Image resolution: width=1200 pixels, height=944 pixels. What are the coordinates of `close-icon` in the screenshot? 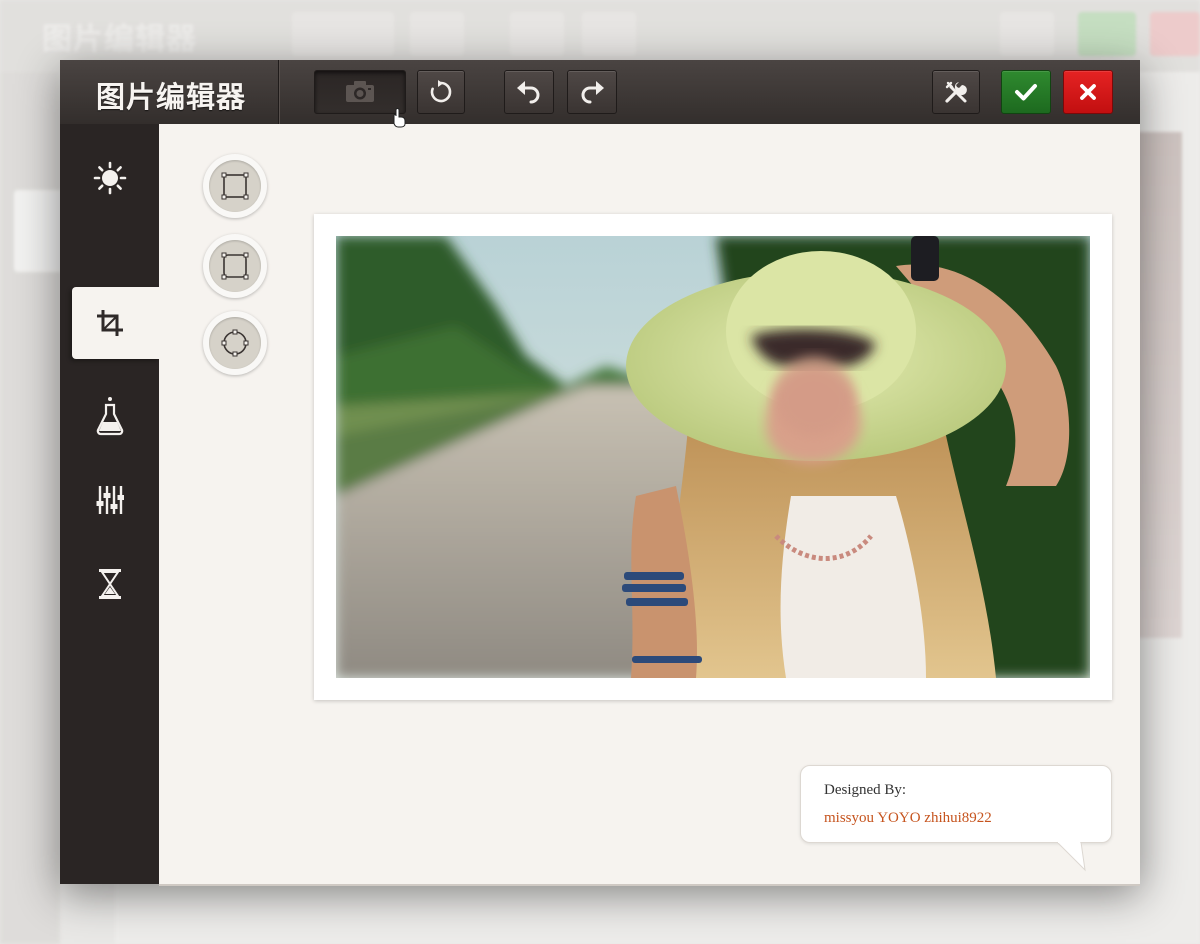 It's located at (1088, 92).